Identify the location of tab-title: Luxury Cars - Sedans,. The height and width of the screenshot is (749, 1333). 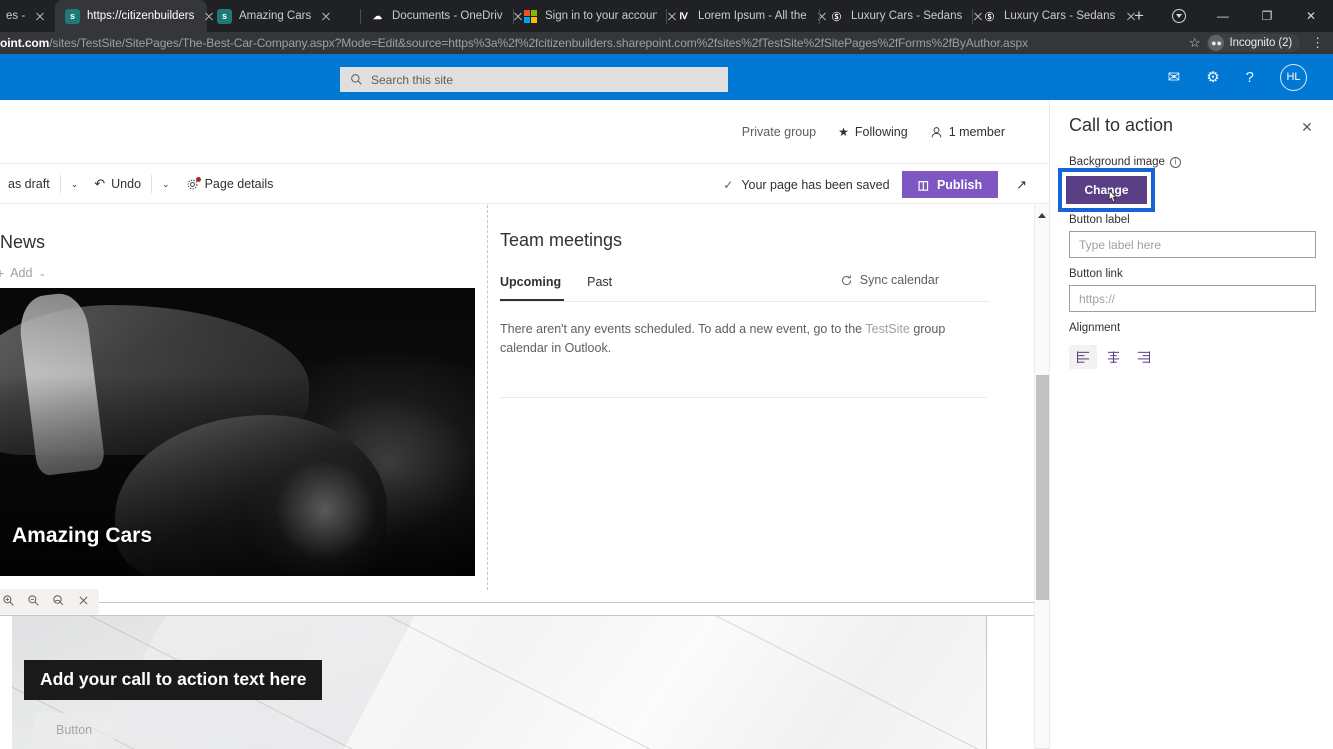
(907, 16).